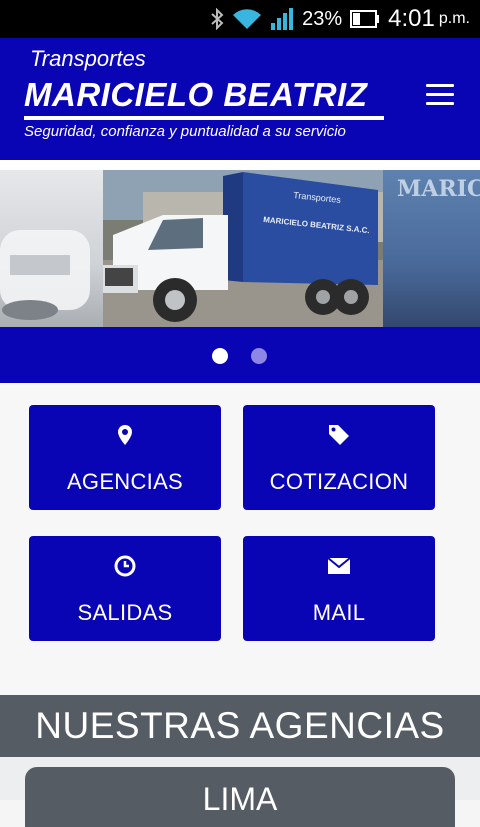  I want to click on agencies-list: LIMA, so click(240, 792).